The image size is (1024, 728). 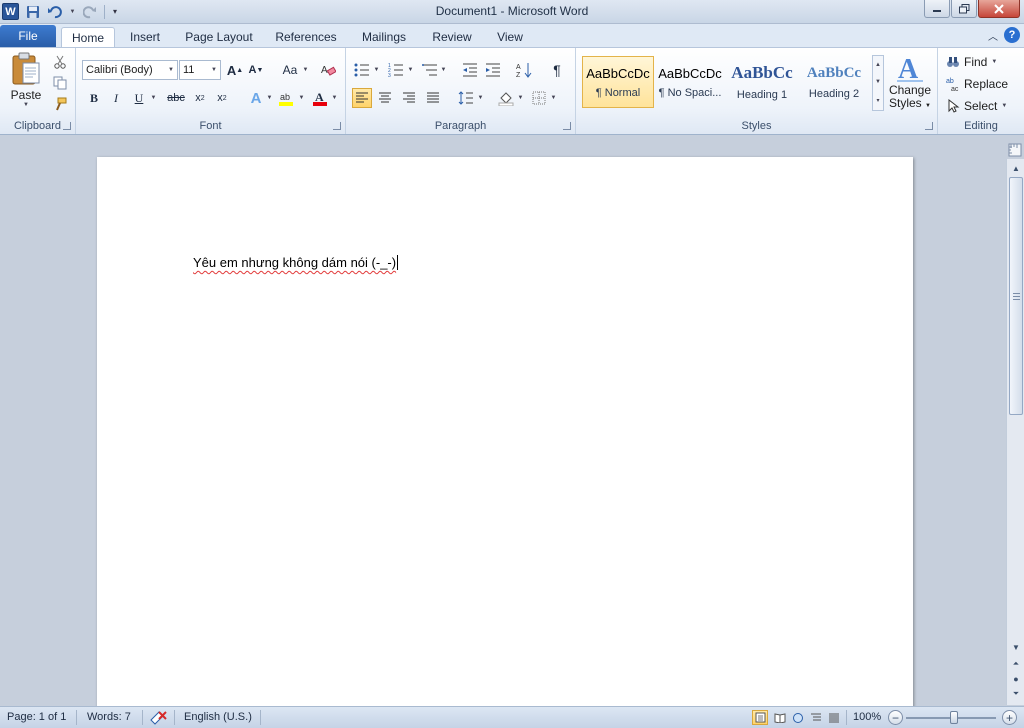 I want to click on font-name-dropdown-icon: ▼, so click(x=171, y=70).